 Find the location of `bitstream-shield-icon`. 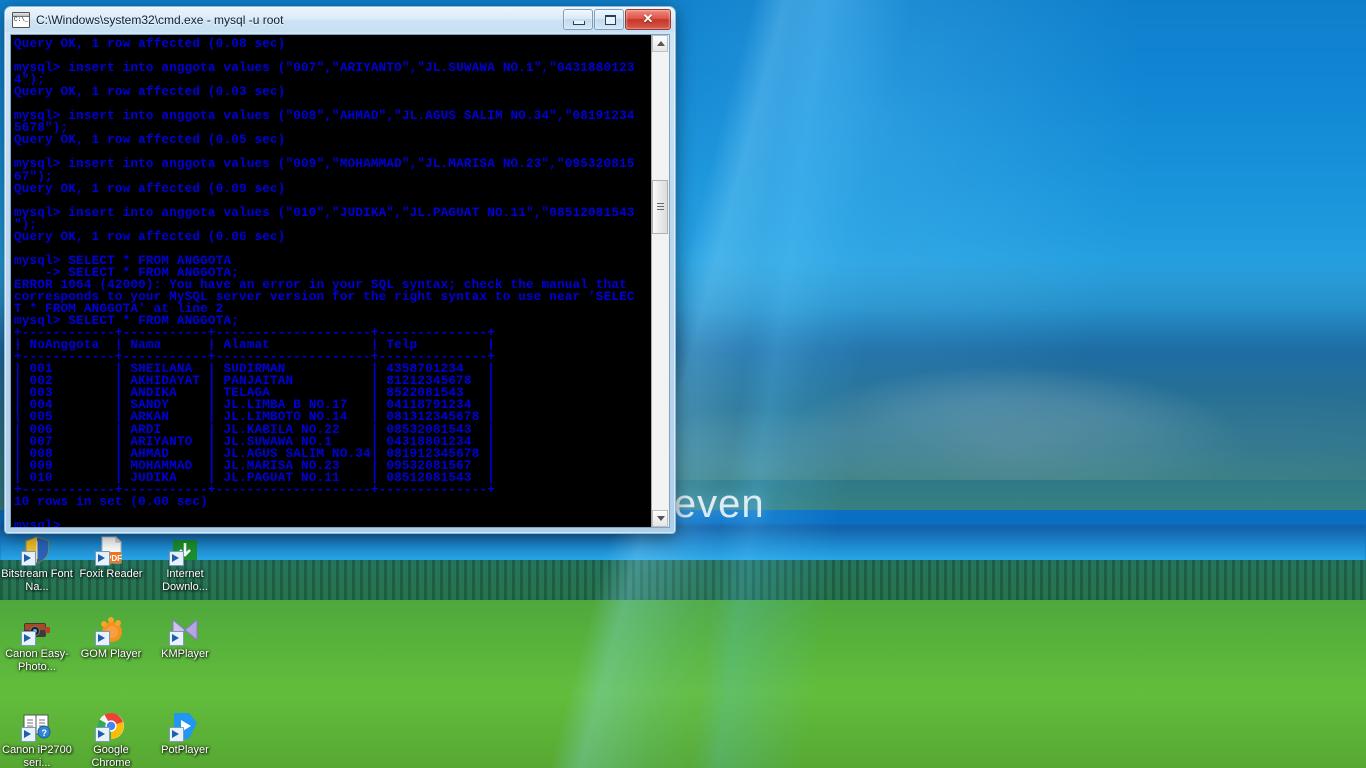

bitstream-shield-icon is located at coordinates (37, 550).